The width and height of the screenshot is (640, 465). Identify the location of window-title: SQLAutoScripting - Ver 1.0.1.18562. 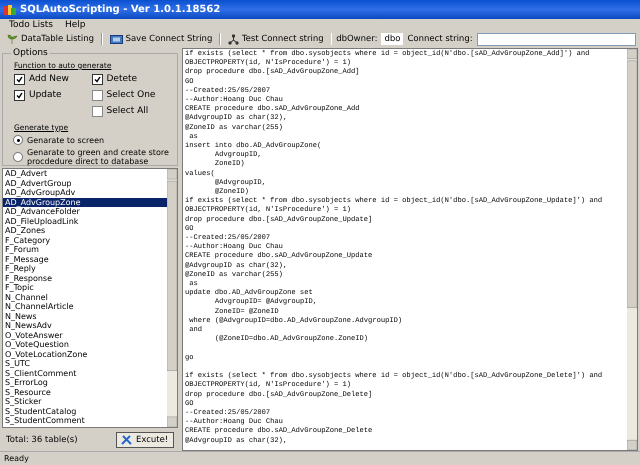
(120, 9).